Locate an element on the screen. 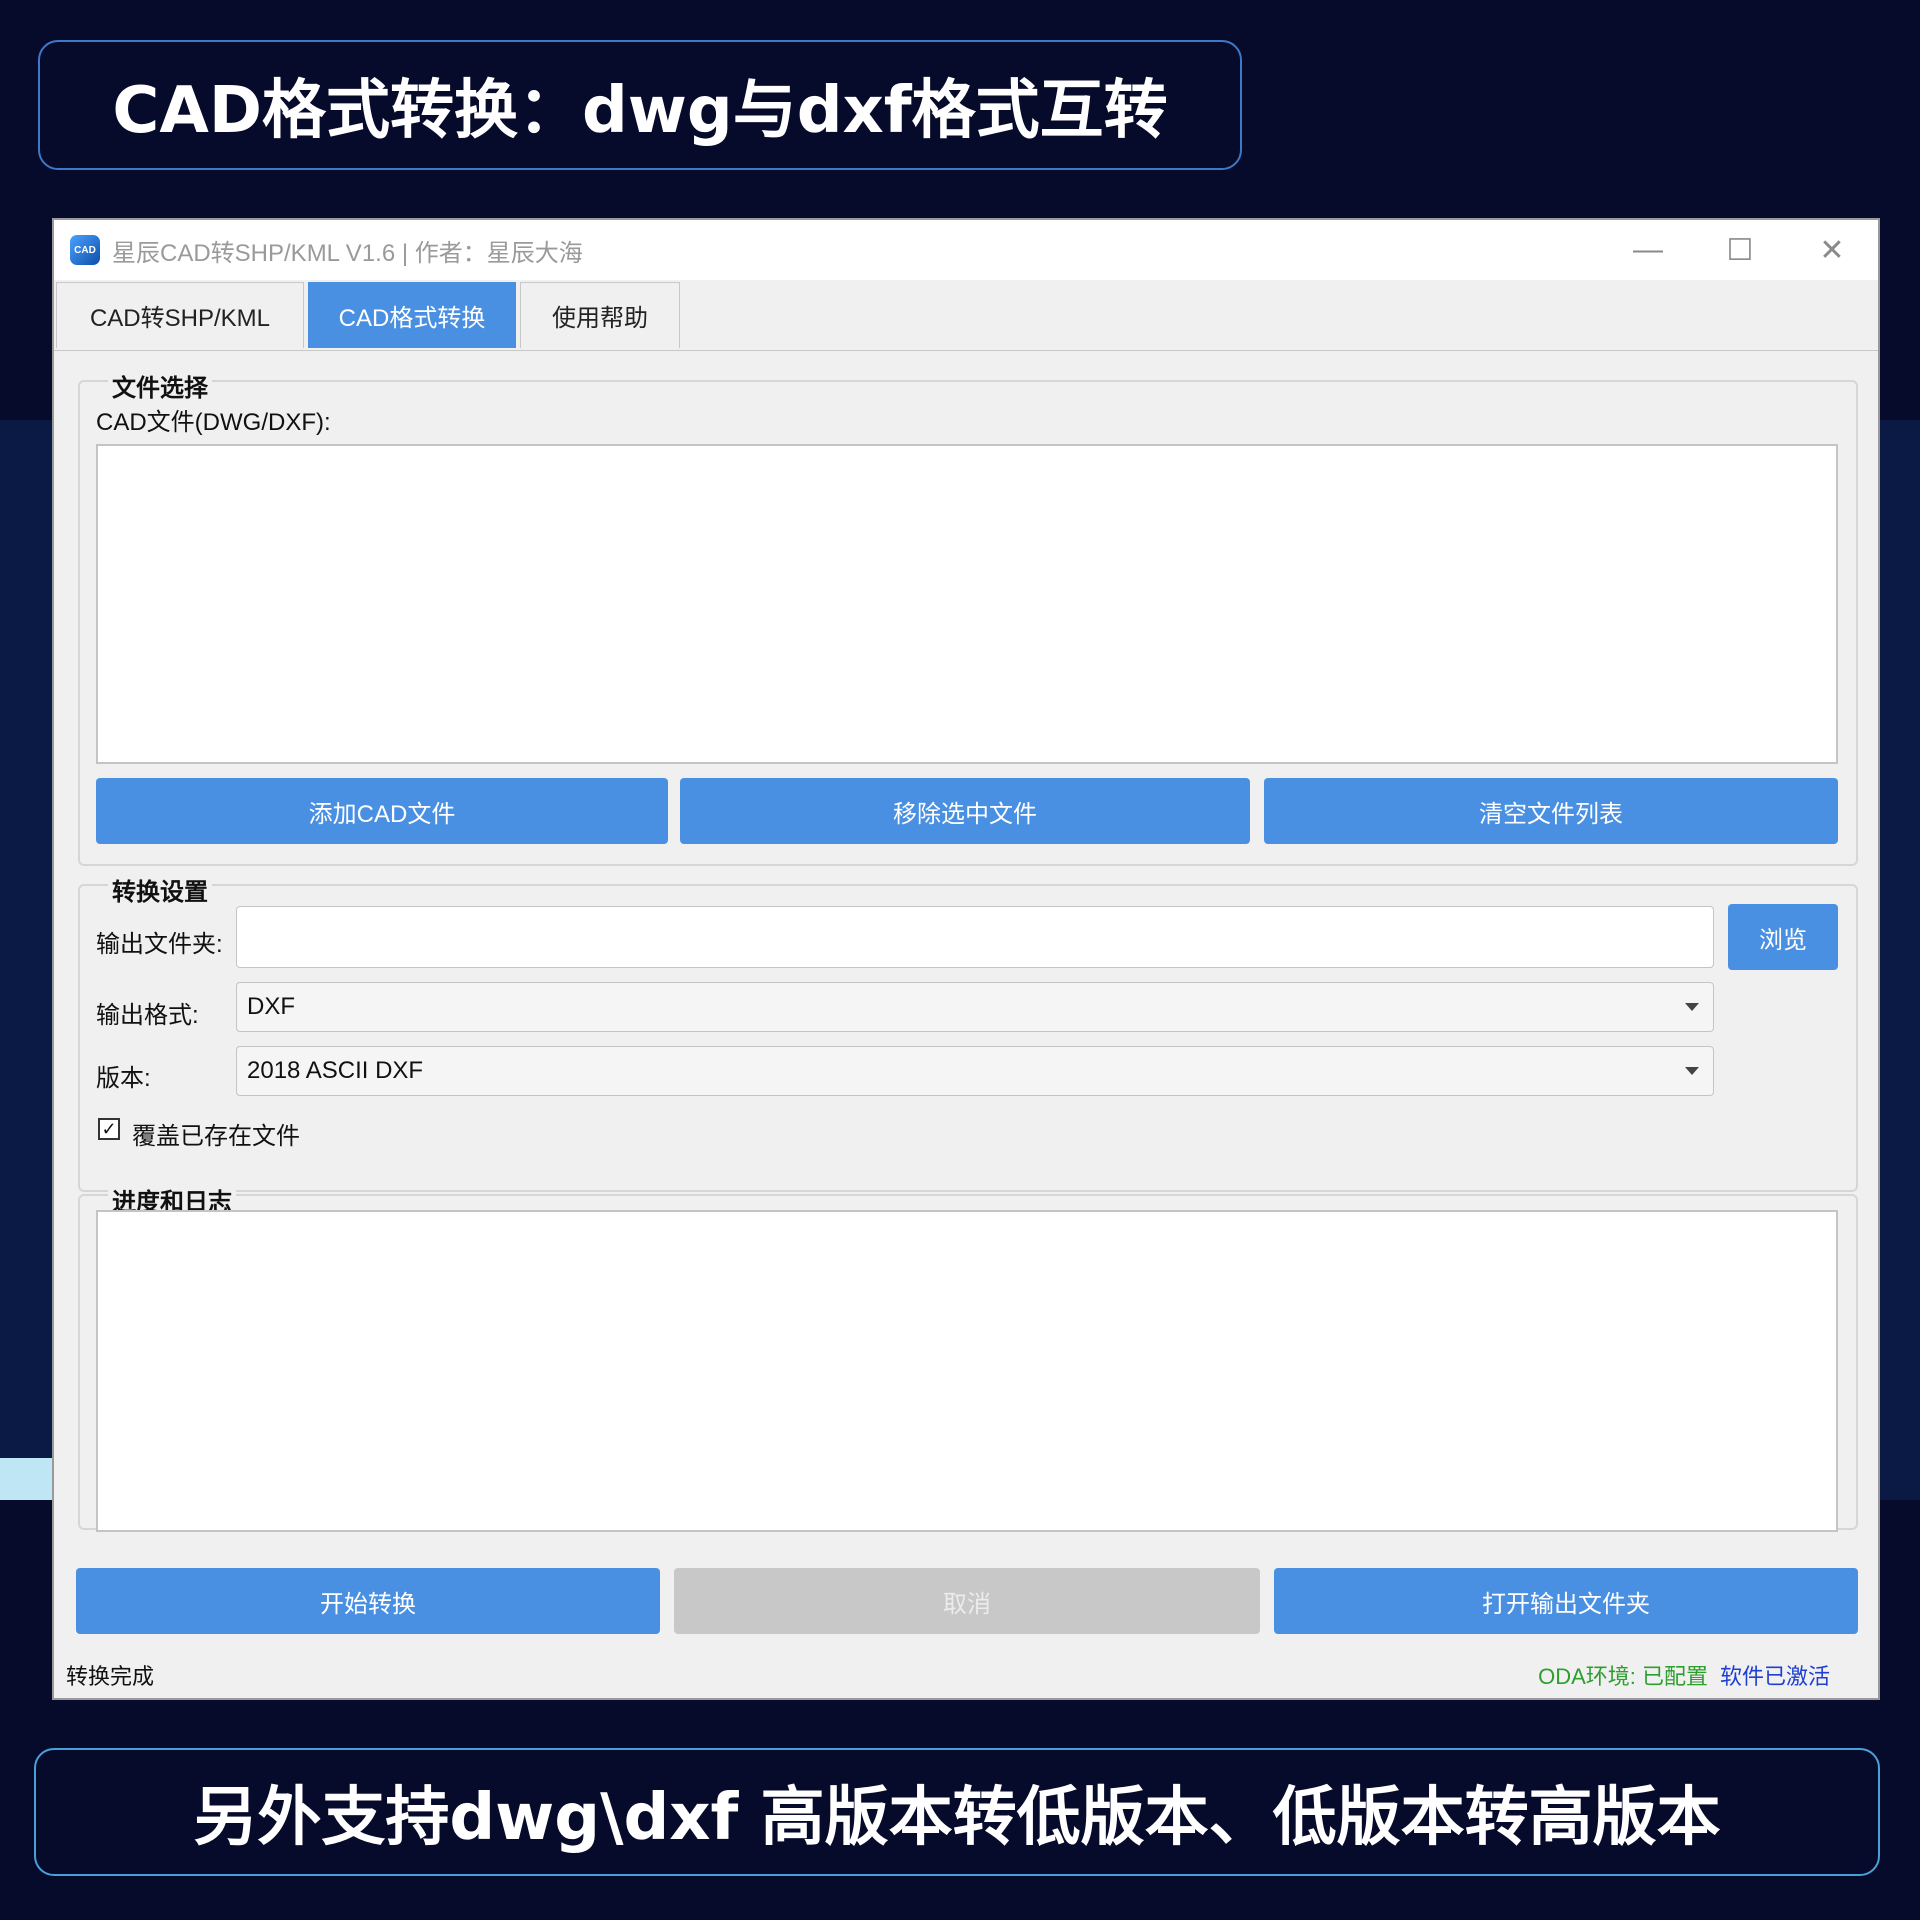 This screenshot has width=1920, height=1920. file-select-title: 文件选择 is located at coordinates (160, 385).